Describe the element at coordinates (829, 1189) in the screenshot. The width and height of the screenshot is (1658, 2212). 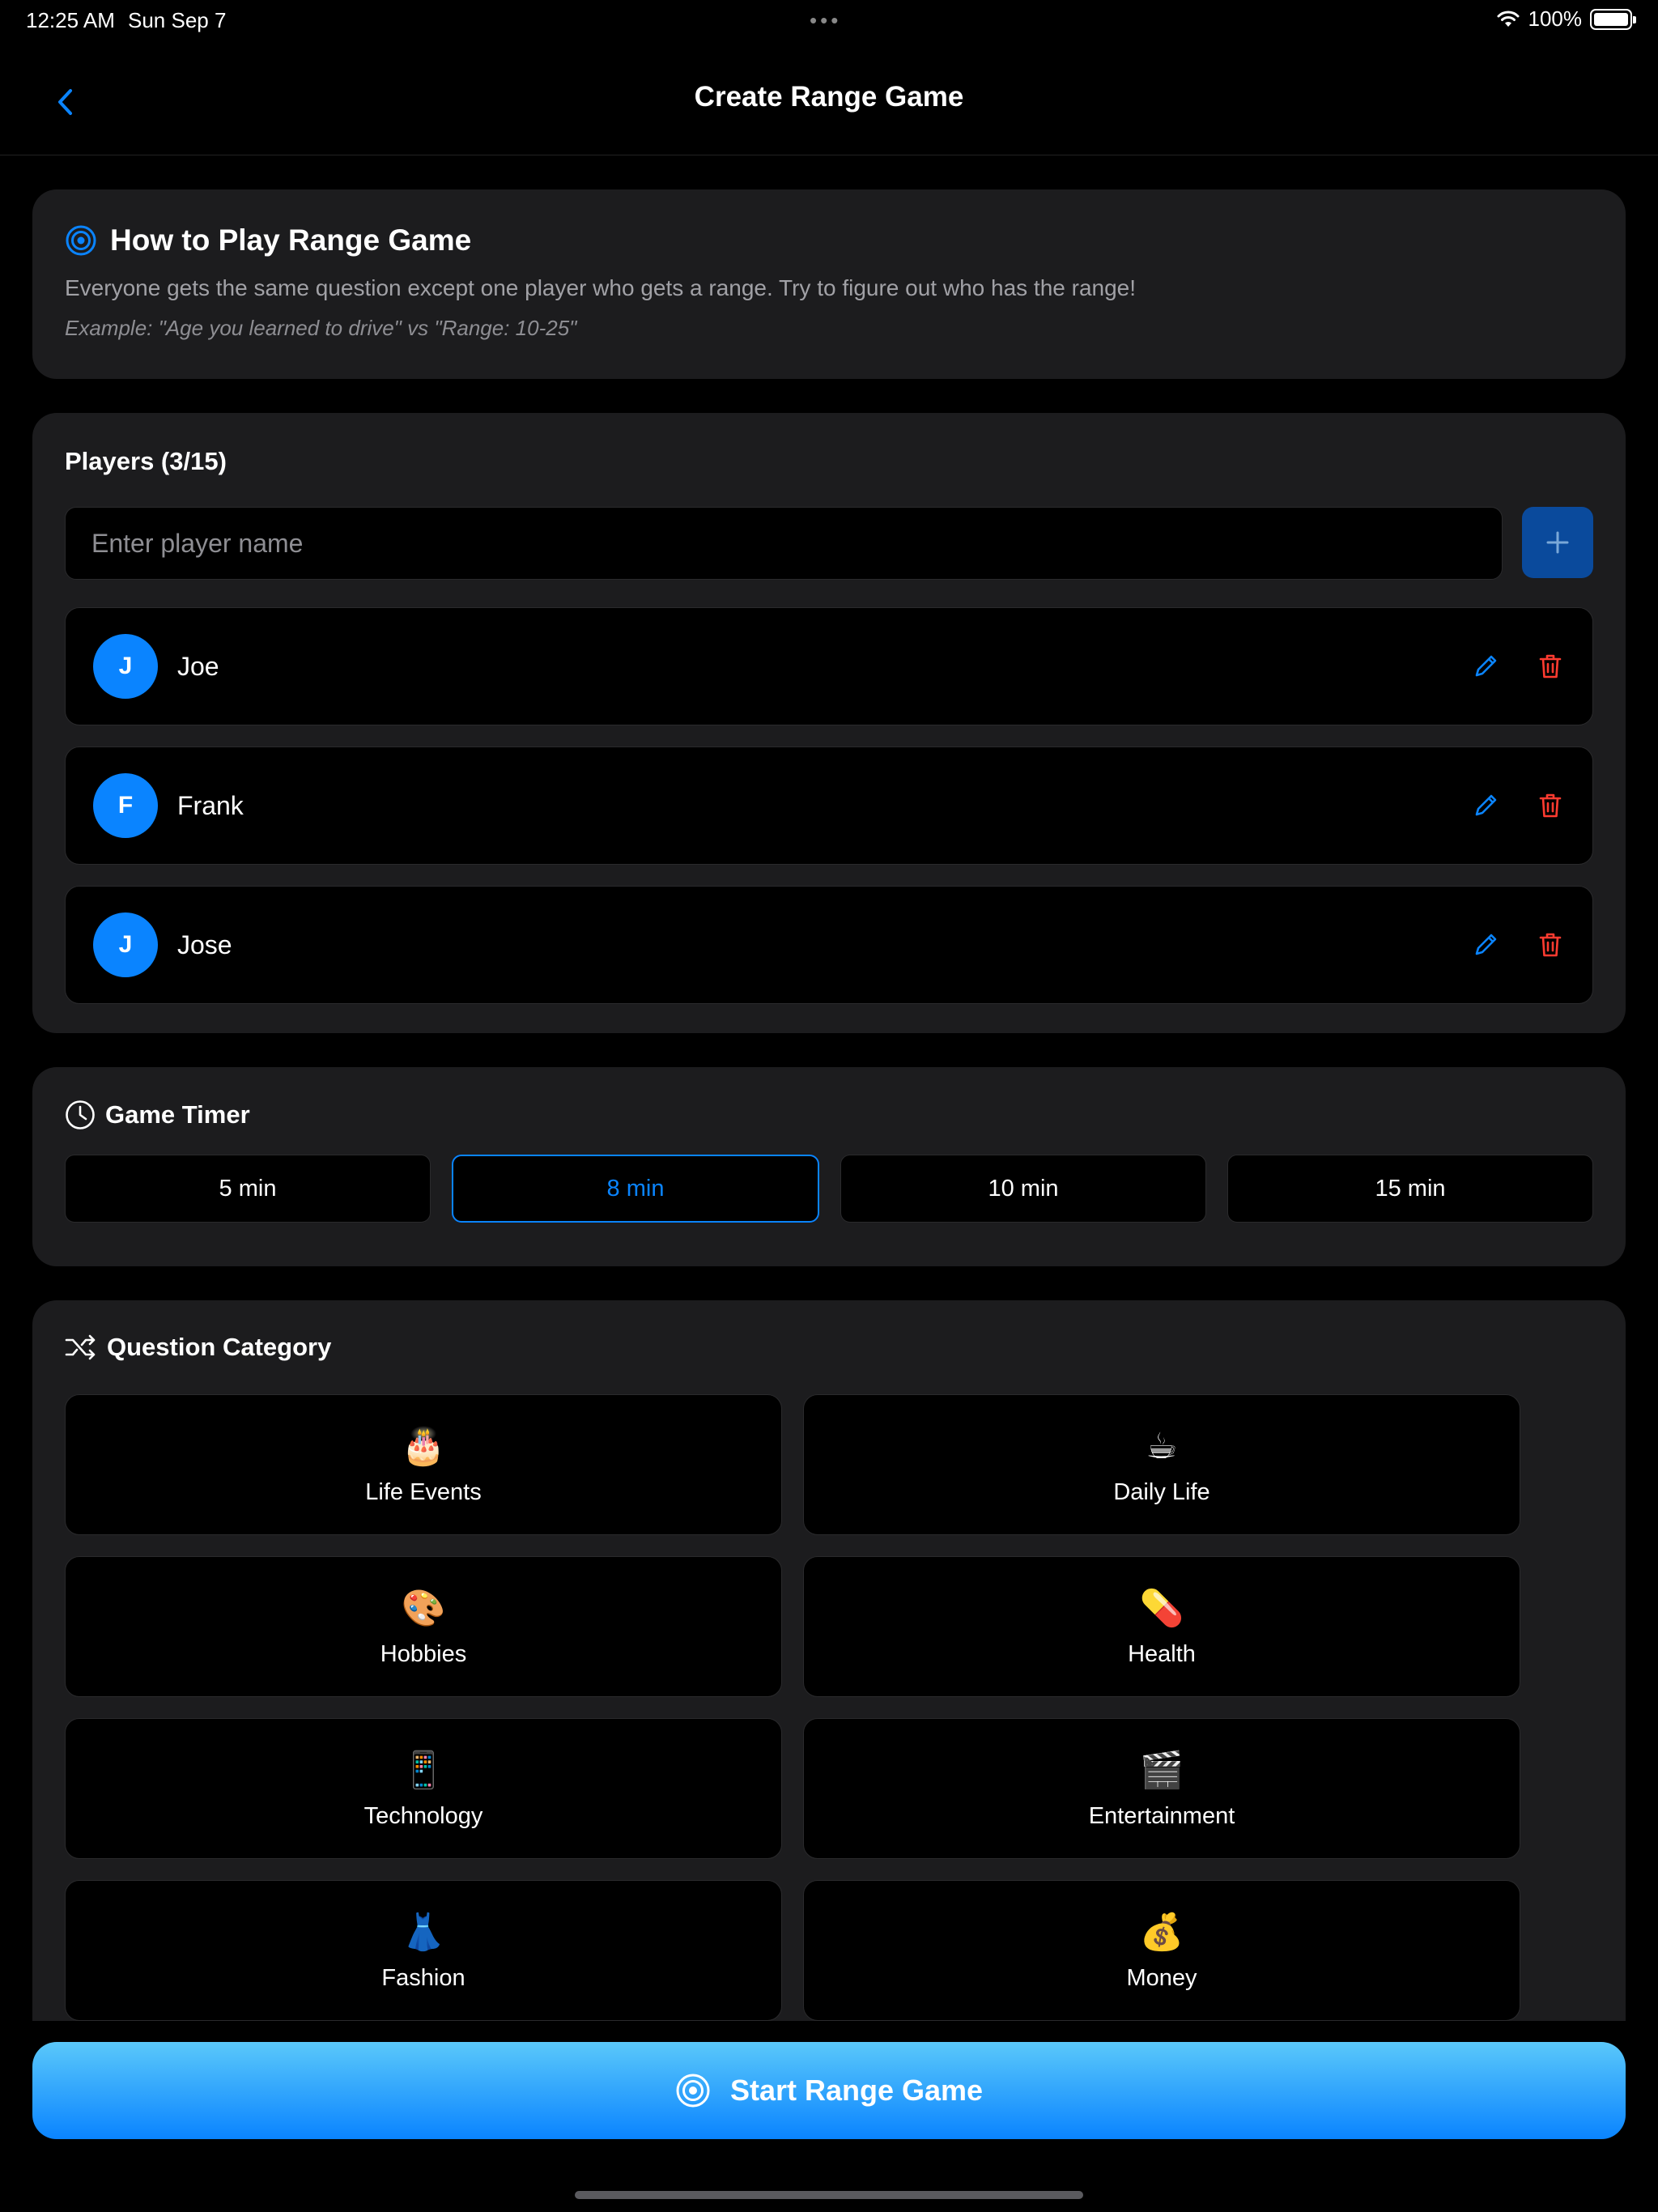
I see `timer-options: 5 min 8 min 10 min 15 min` at that location.